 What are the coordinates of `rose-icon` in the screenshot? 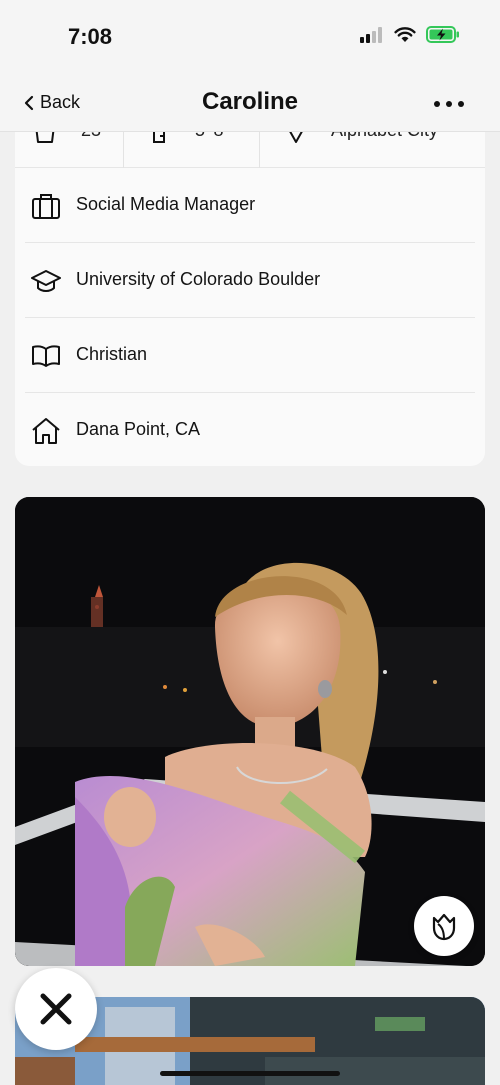 It's located at (444, 927).